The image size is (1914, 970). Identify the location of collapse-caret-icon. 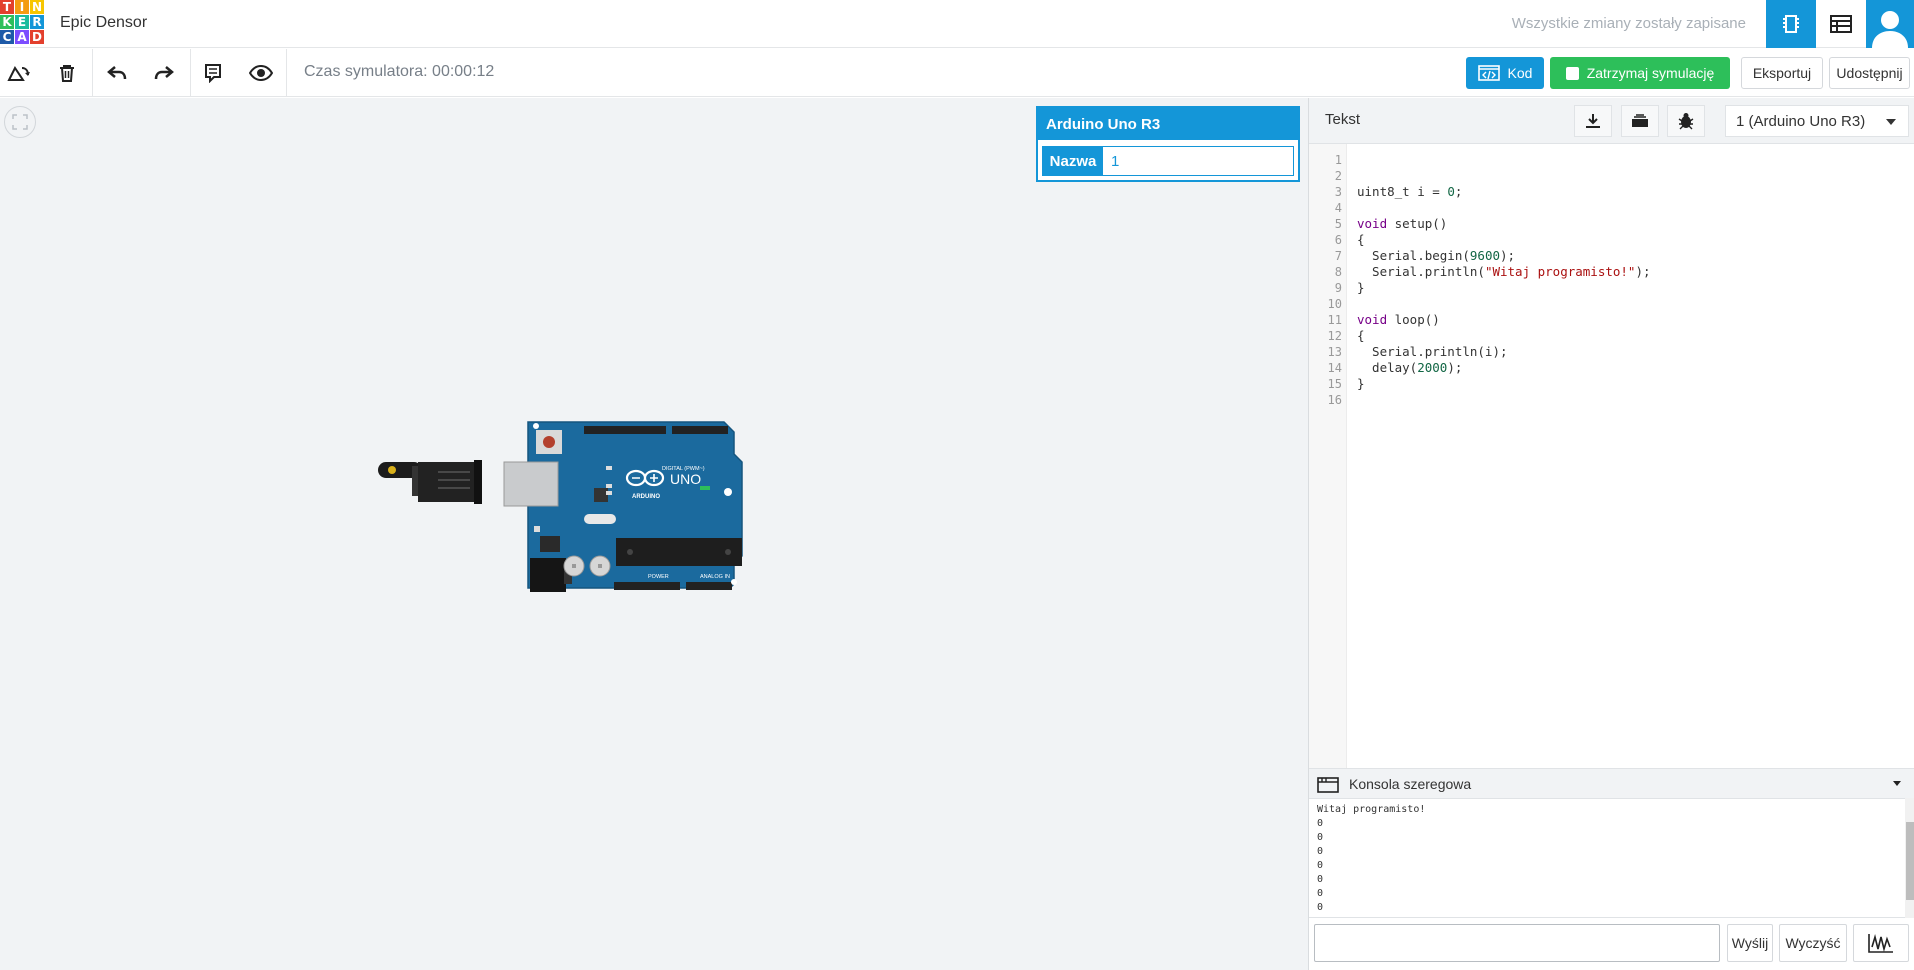
(1897, 783).